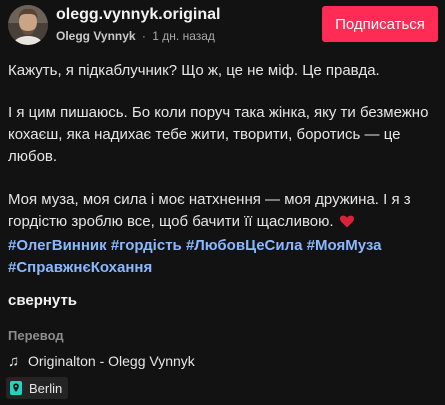  What do you see at coordinates (183, 36) in the screenshot?
I see `post-time: 1 дн. назад` at bounding box center [183, 36].